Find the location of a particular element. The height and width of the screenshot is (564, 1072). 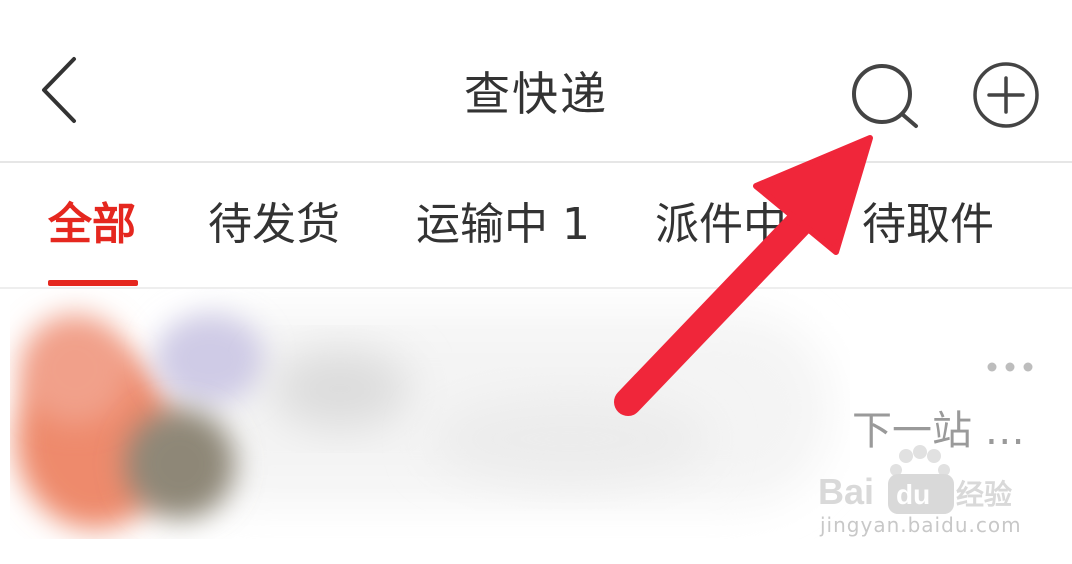

more-dots-icon is located at coordinates (1010, 367).